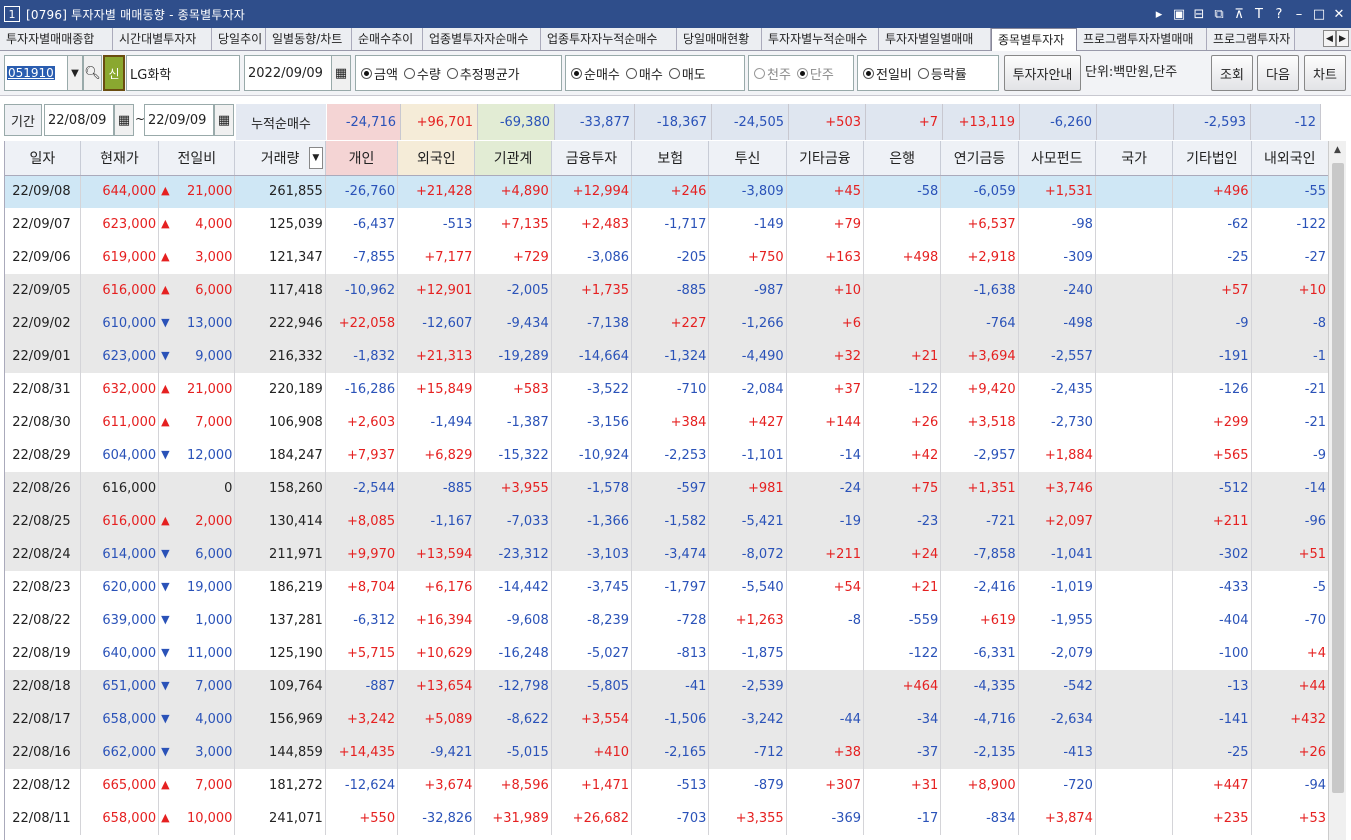 The image size is (1351, 840). I want to click on change-cell: ▲ 21,000, so click(197, 389).